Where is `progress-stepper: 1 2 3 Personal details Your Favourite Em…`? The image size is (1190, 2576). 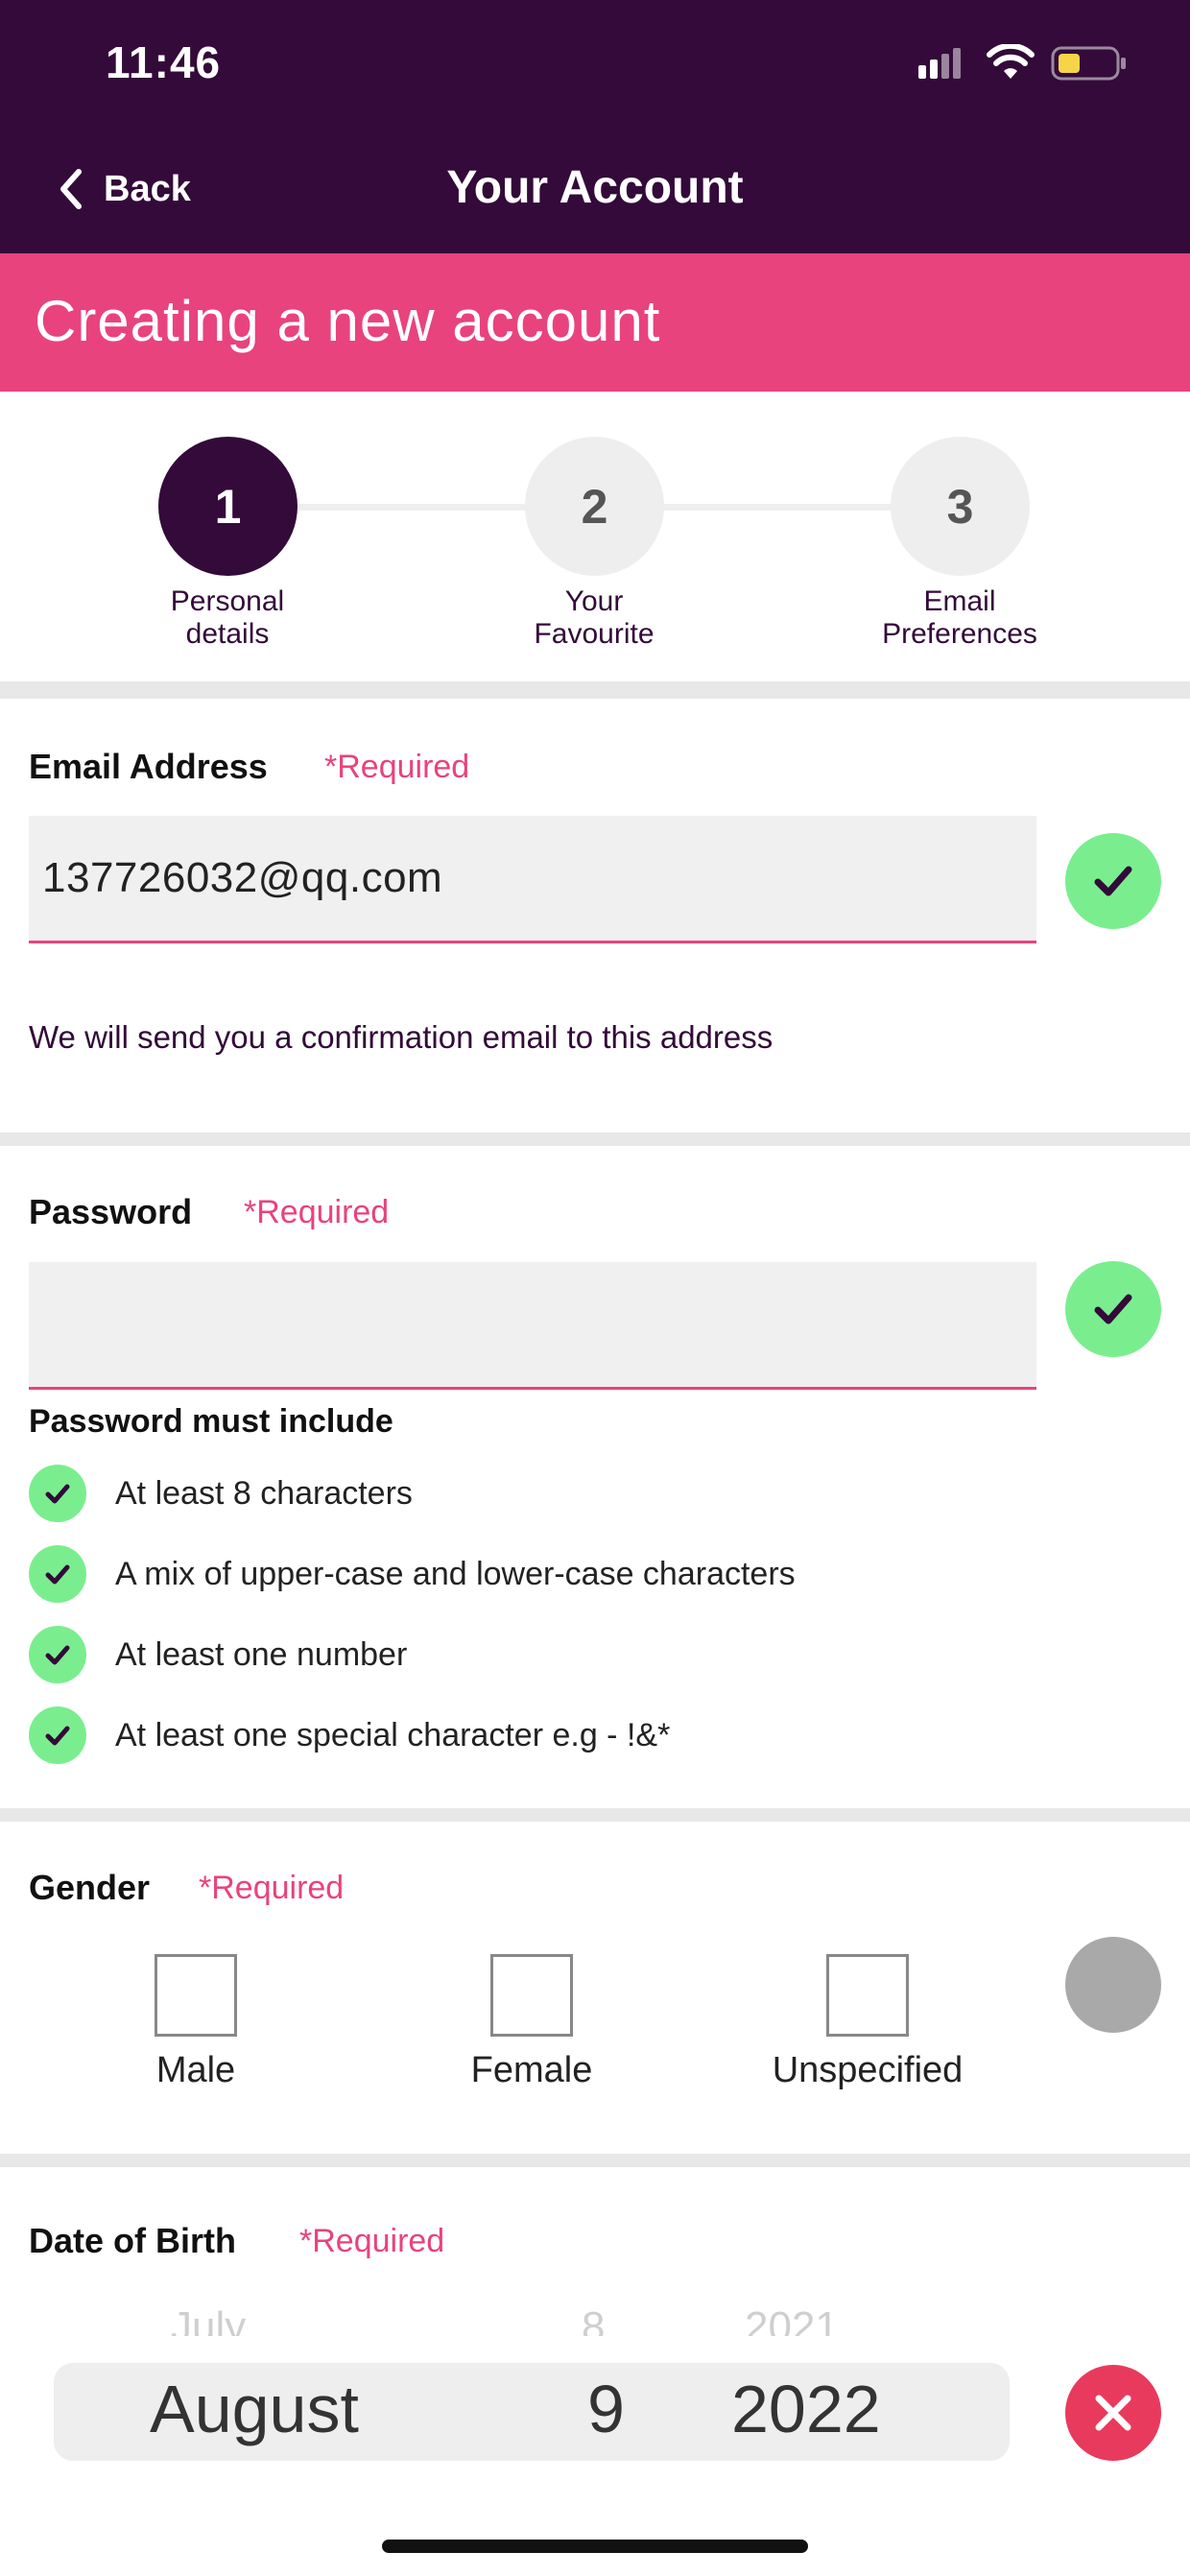 progress-stepper: 1 2 3 Personal details Your Favourite Em… is located at coordinates (595, 536).